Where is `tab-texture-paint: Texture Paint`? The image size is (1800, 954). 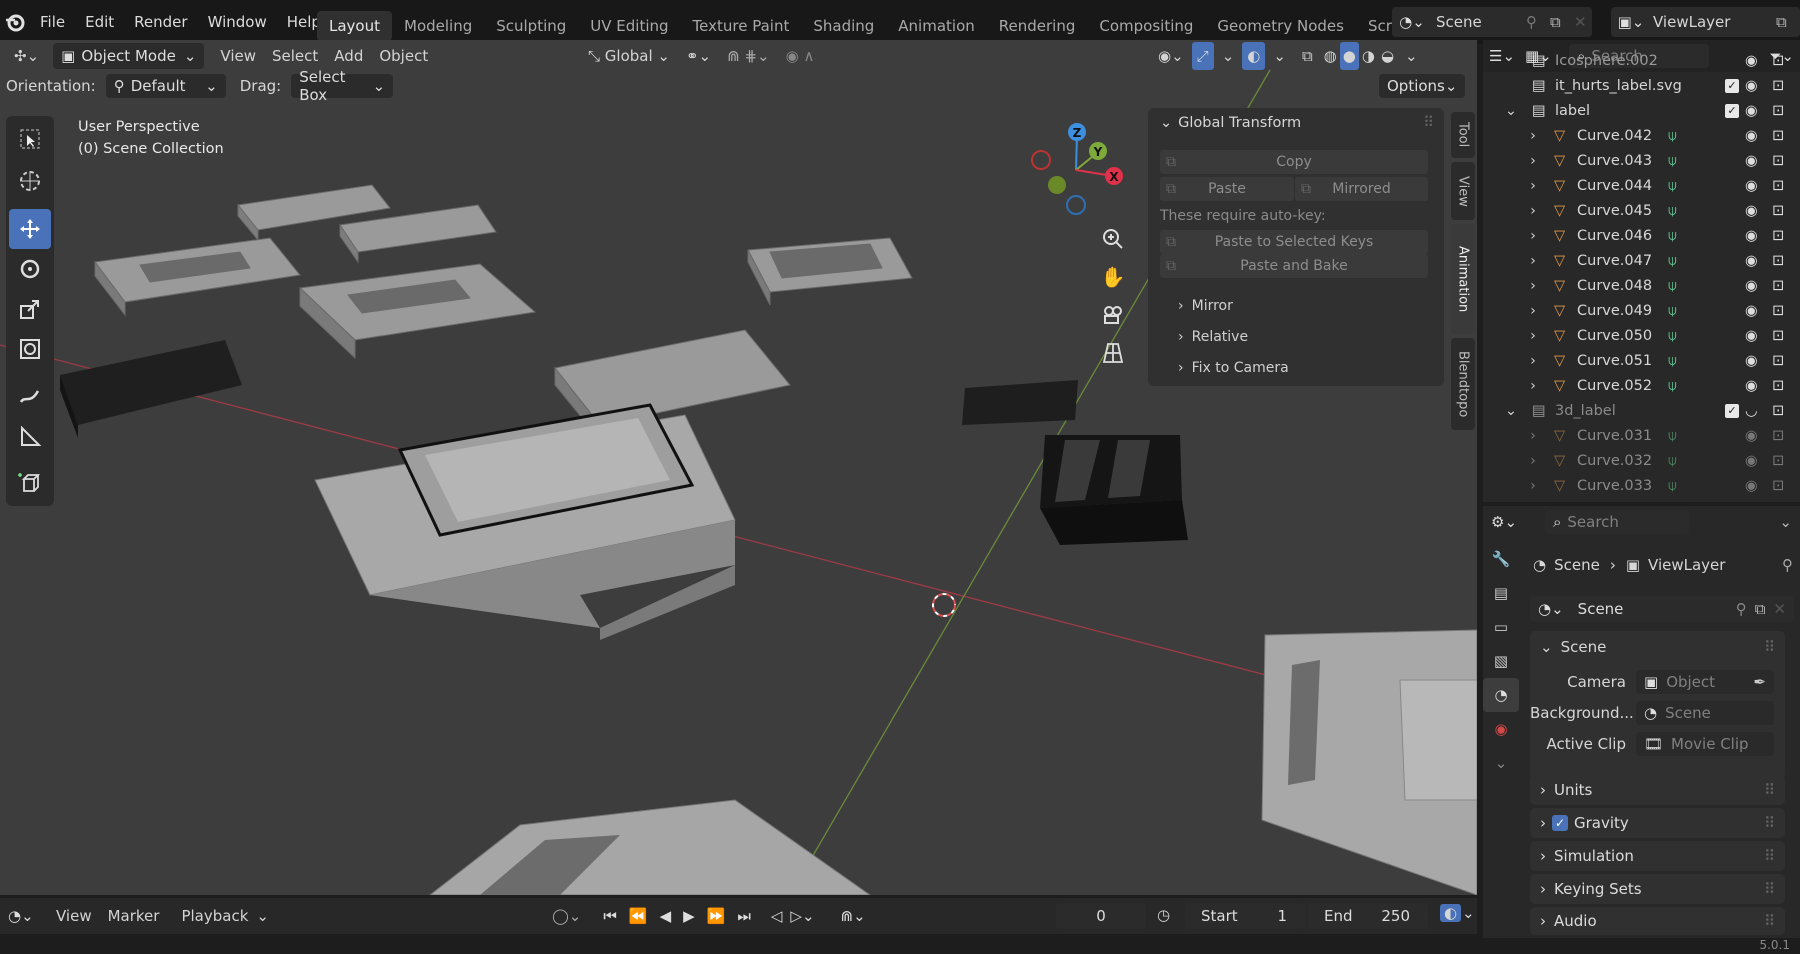 tab-texture-paint: Texture Paint is located at coordinates (741, 26).